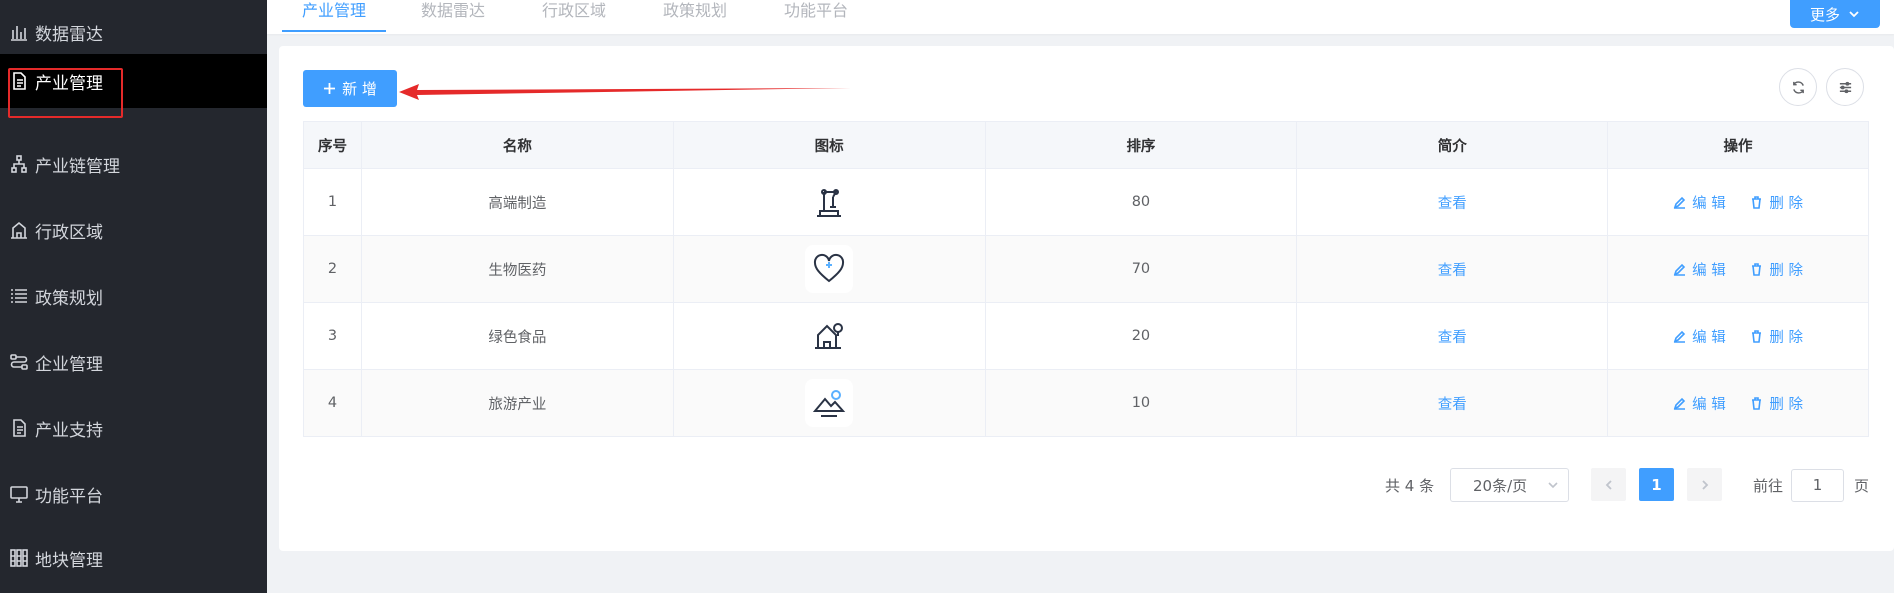 The image size is (1894, 593). What do you see at coordinates (133, 494) in the screenshot?
I see `sidebar-item-function-platform: 功能平台` at bounding box center [133, 494].